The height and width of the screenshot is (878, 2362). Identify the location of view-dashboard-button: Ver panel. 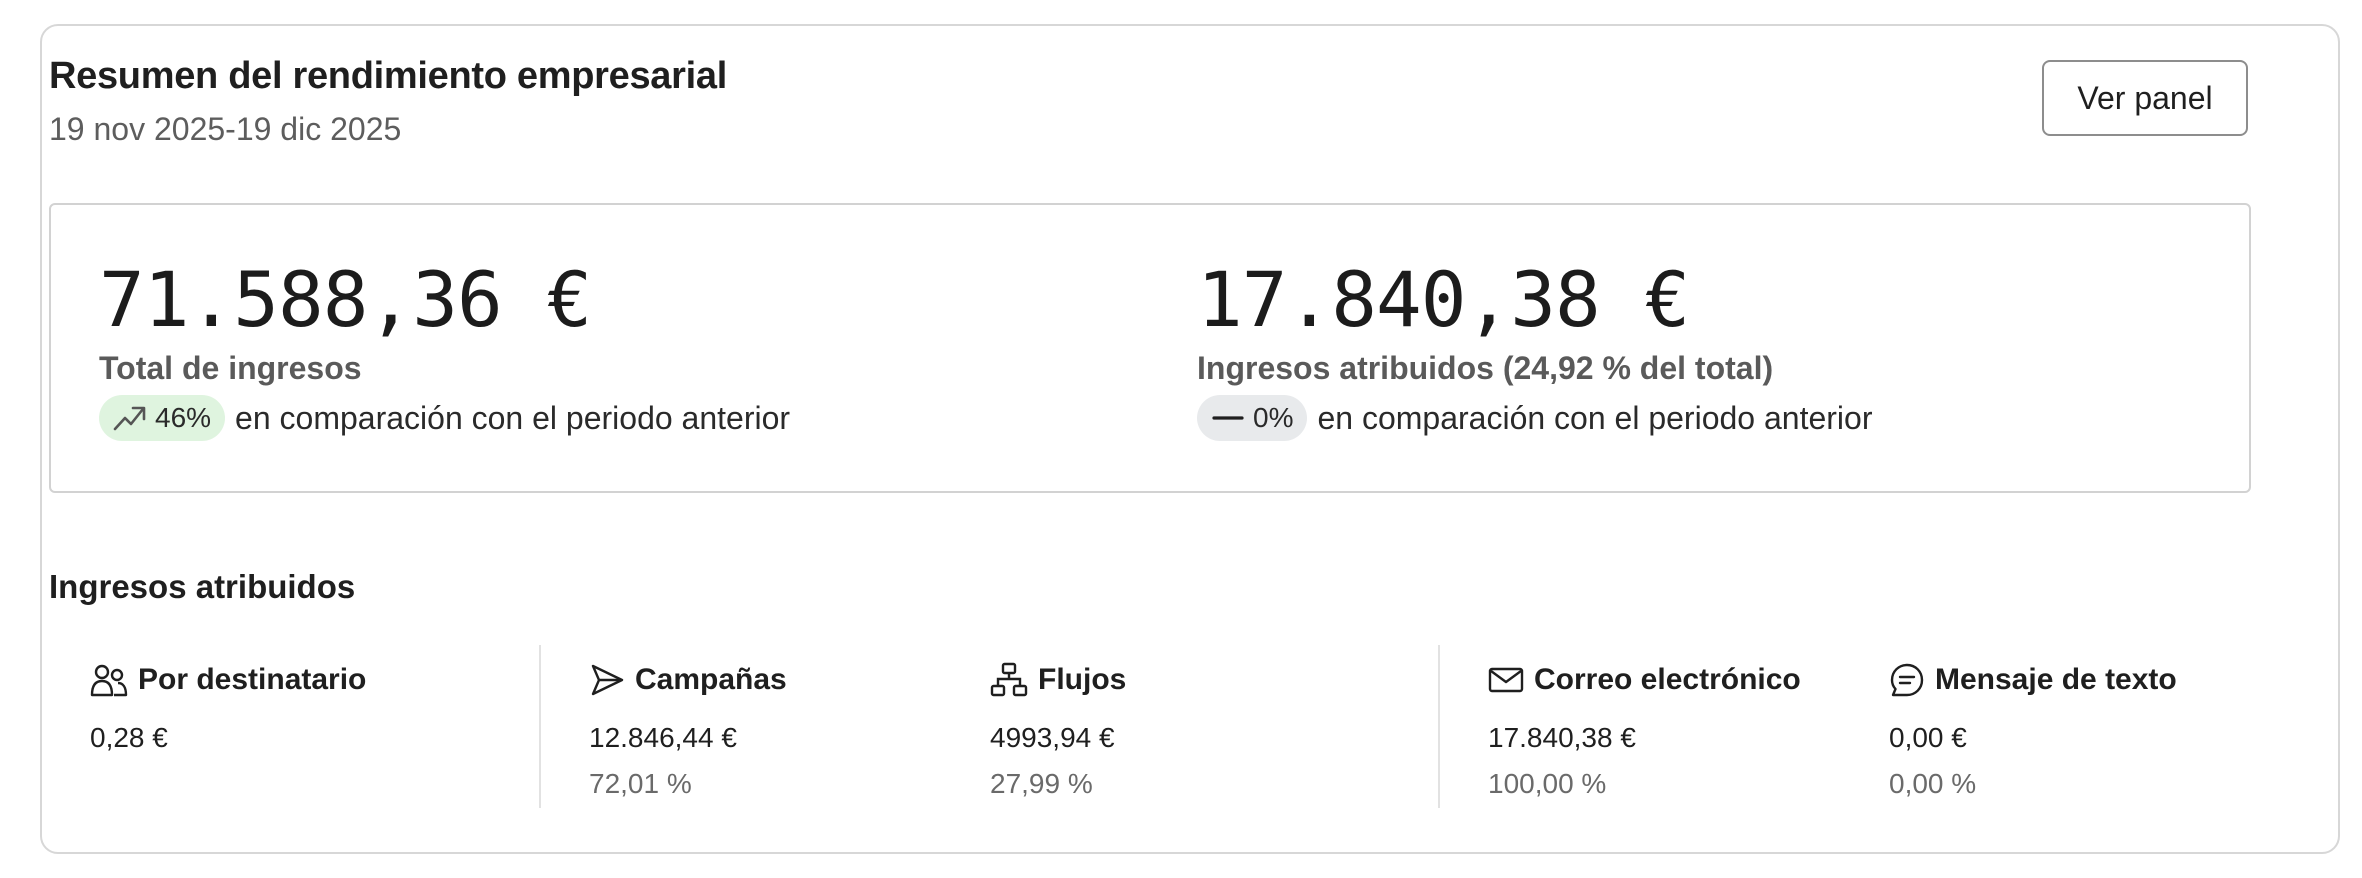
(2145, 98).